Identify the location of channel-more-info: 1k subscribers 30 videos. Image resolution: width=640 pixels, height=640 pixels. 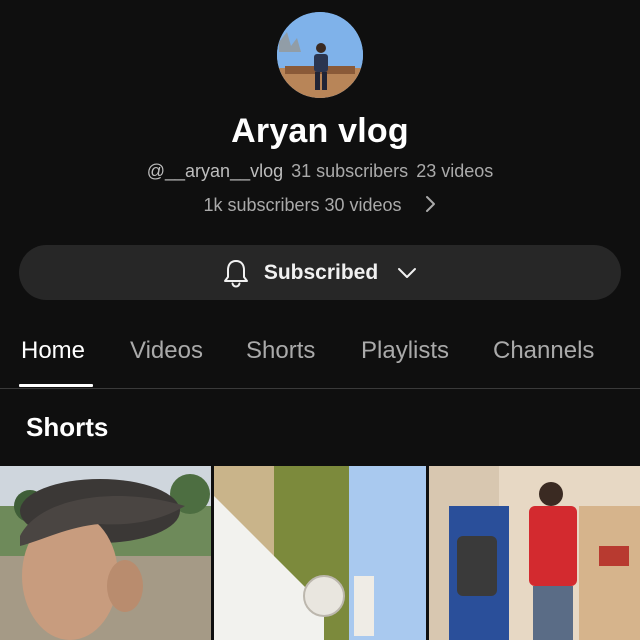
(320, 206).